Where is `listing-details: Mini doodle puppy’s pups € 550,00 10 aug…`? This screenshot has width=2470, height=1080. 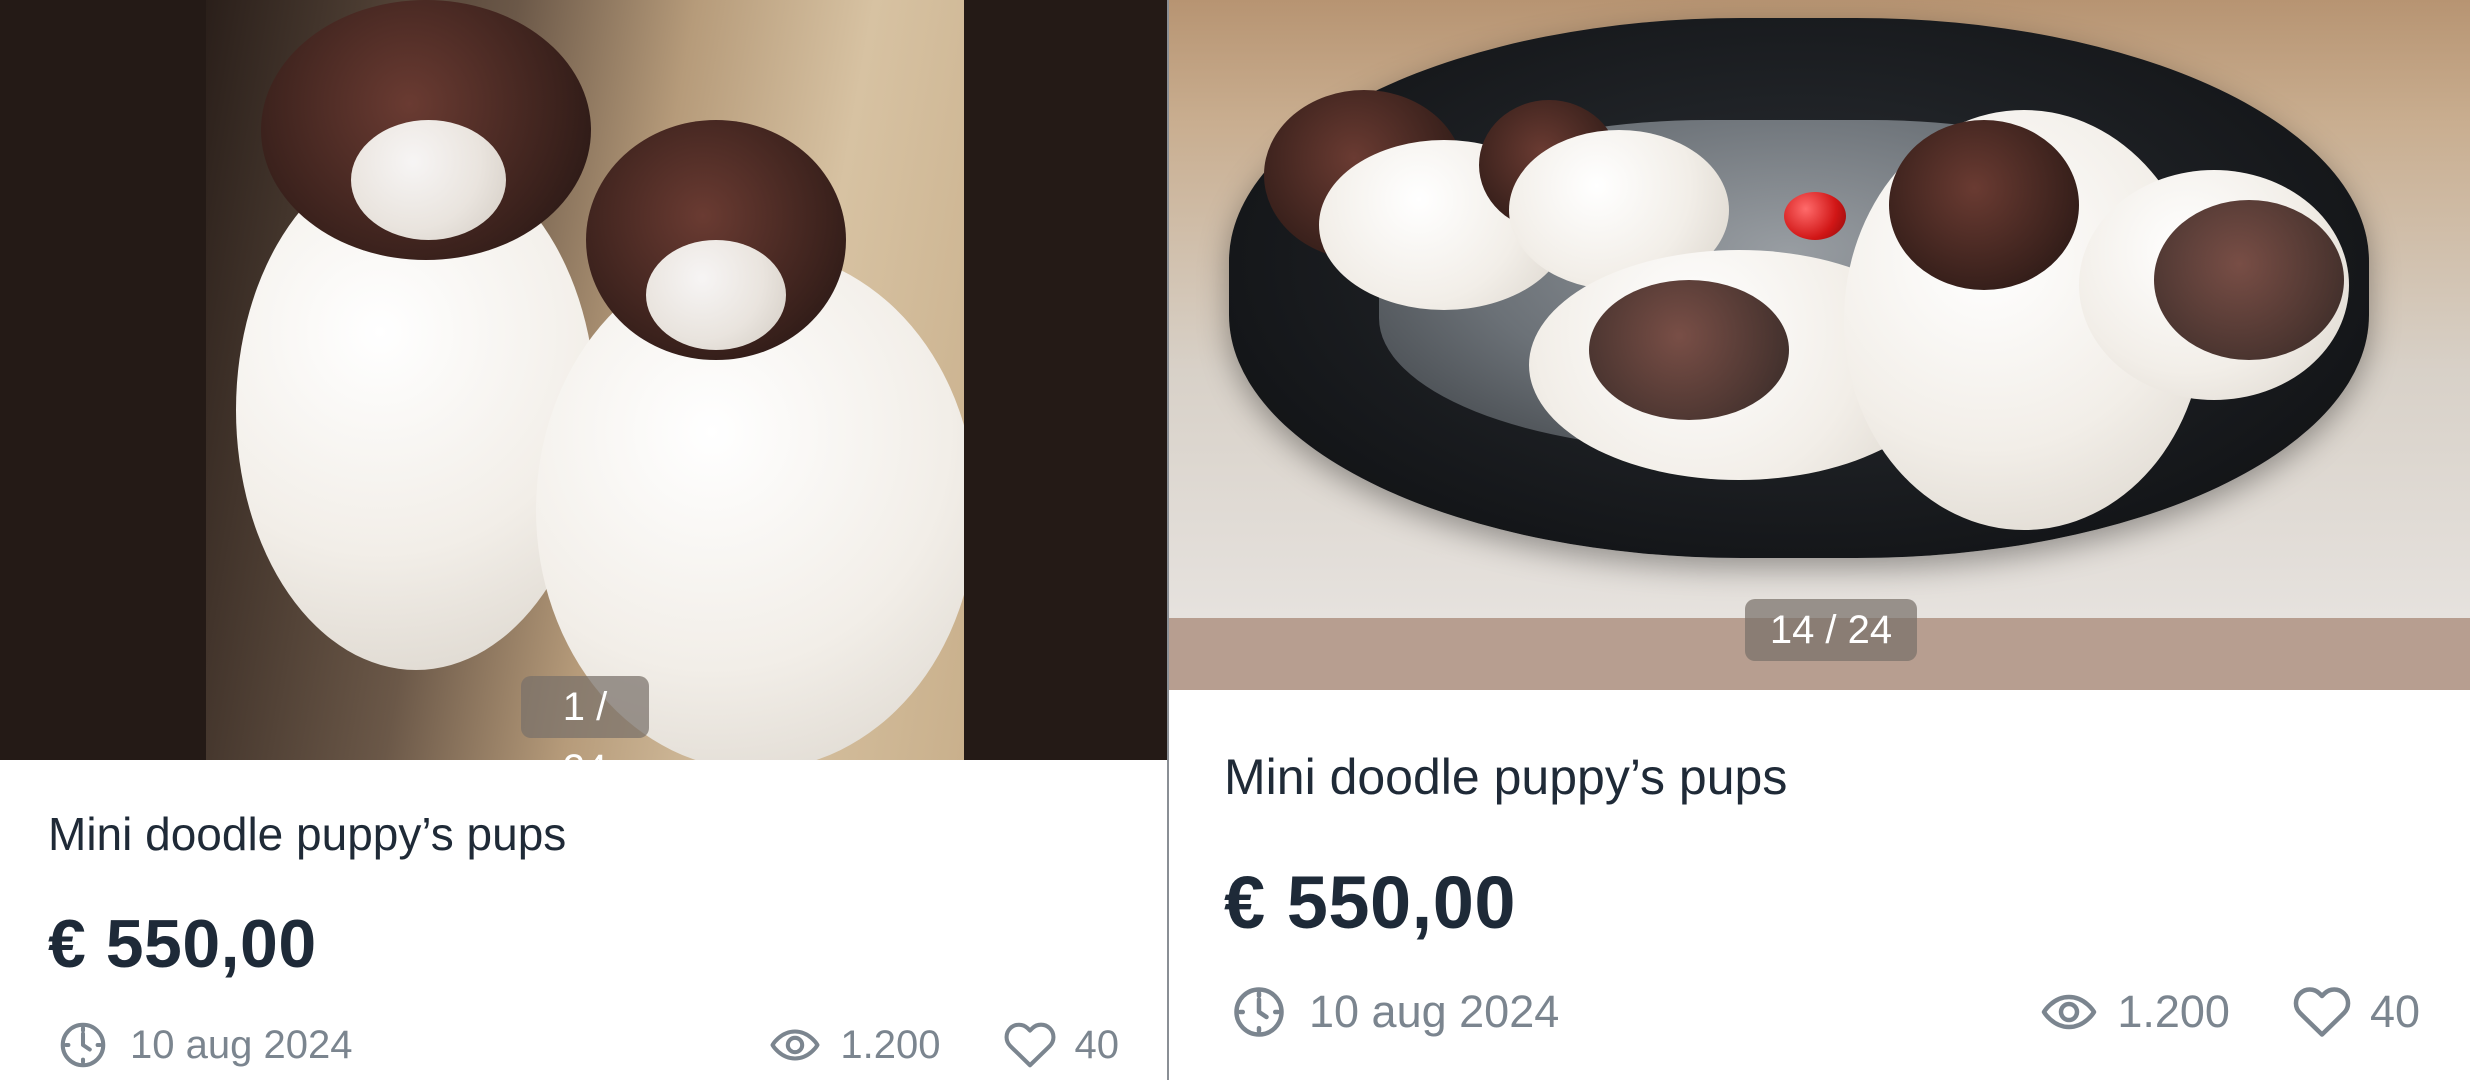 listing-details: Mini doodle puppy’s pups € 550,00 10 aug… is located at coordinates (583, 920).